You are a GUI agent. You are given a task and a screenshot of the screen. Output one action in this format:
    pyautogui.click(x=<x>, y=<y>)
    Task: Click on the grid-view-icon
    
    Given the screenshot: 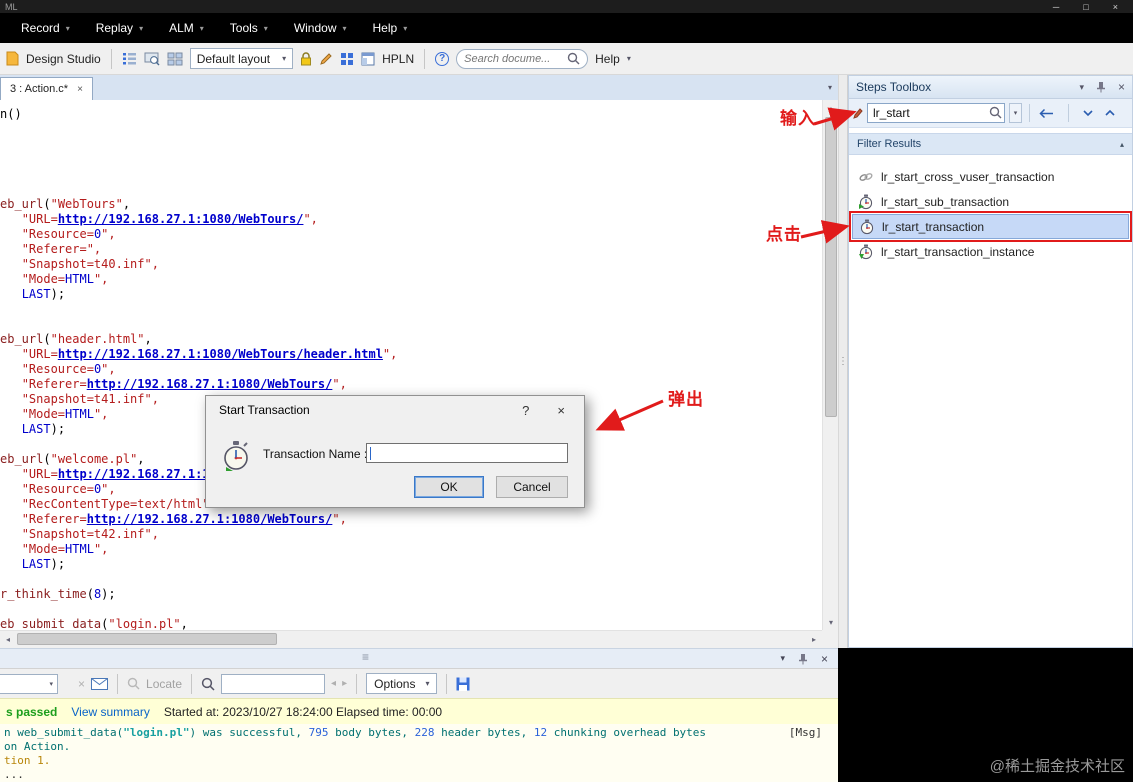 What is the action you would take?
    pyautogui.click(x=347, y=59)
    